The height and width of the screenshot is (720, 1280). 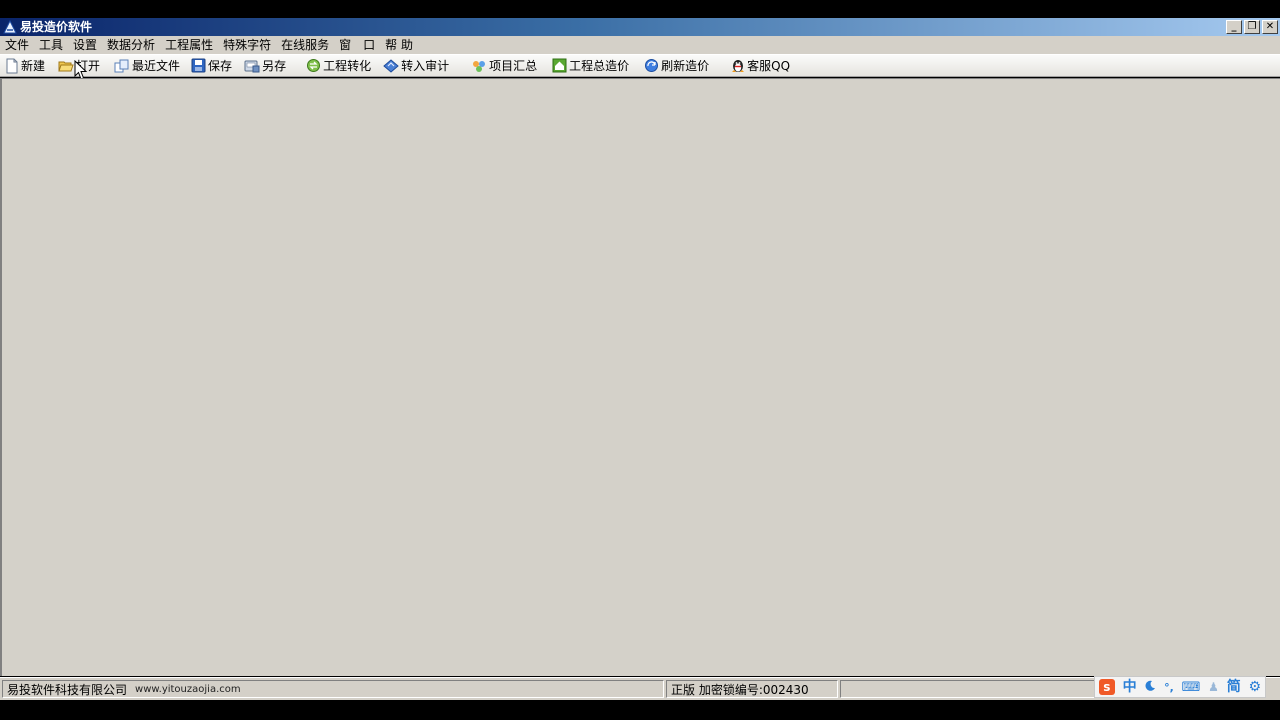 What do you see at coordinates (640, 710) in the screenshot?
I see `screen-bottom-border` at bounding box center [640, 710].